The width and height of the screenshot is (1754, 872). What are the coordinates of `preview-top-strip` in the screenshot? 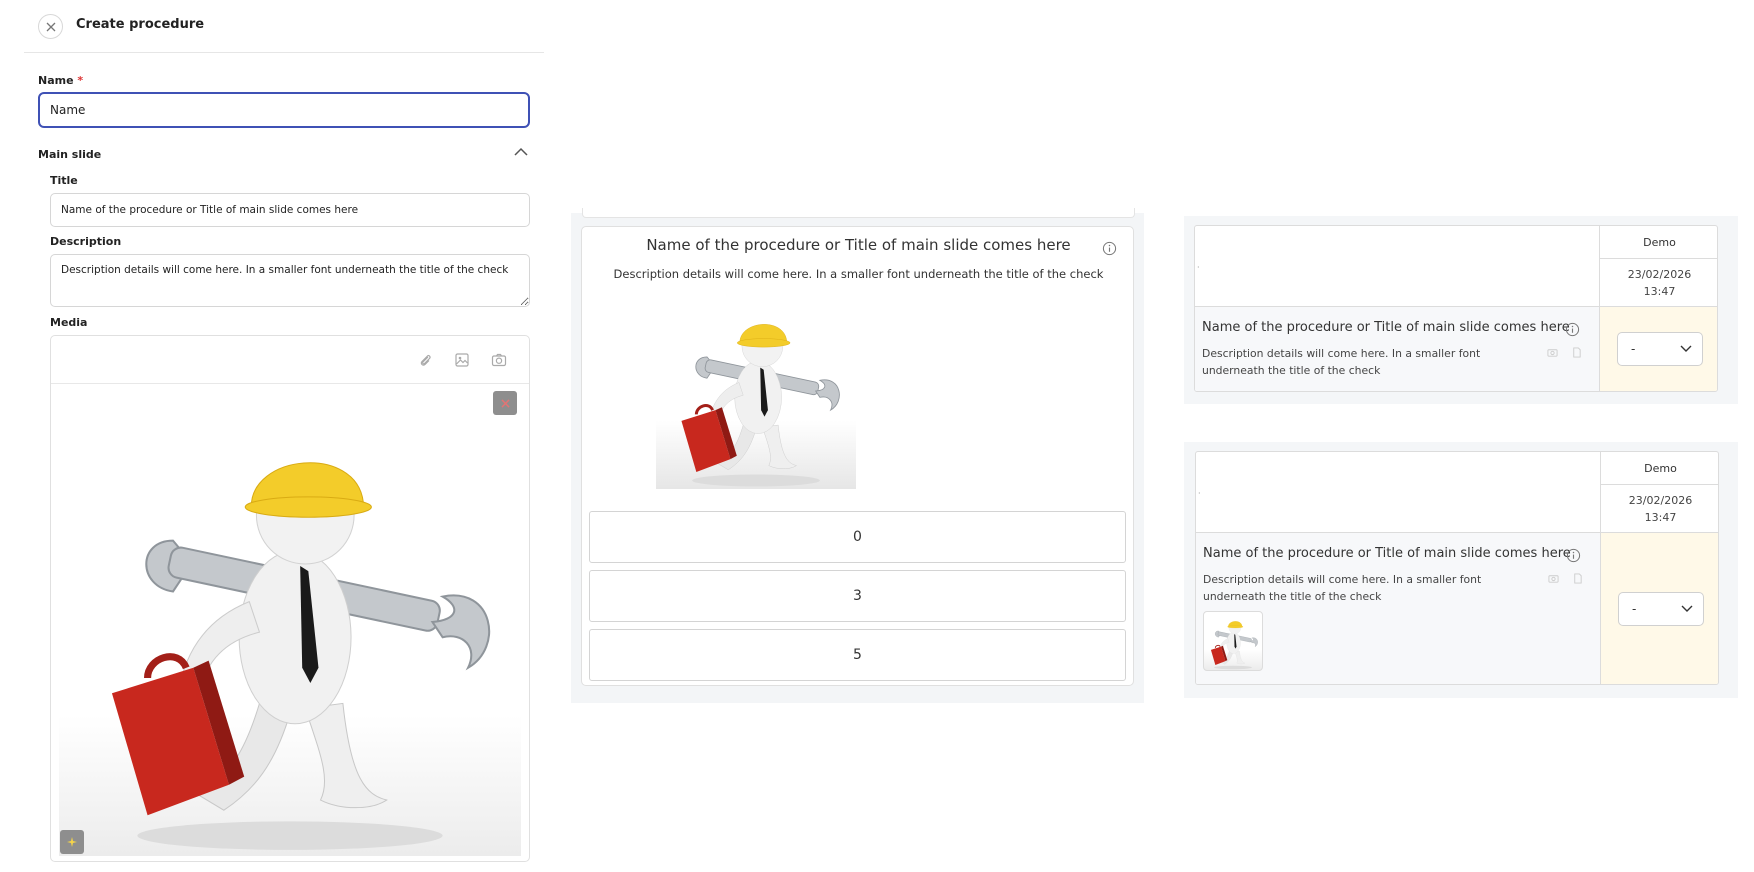 It's located at (858, 213).